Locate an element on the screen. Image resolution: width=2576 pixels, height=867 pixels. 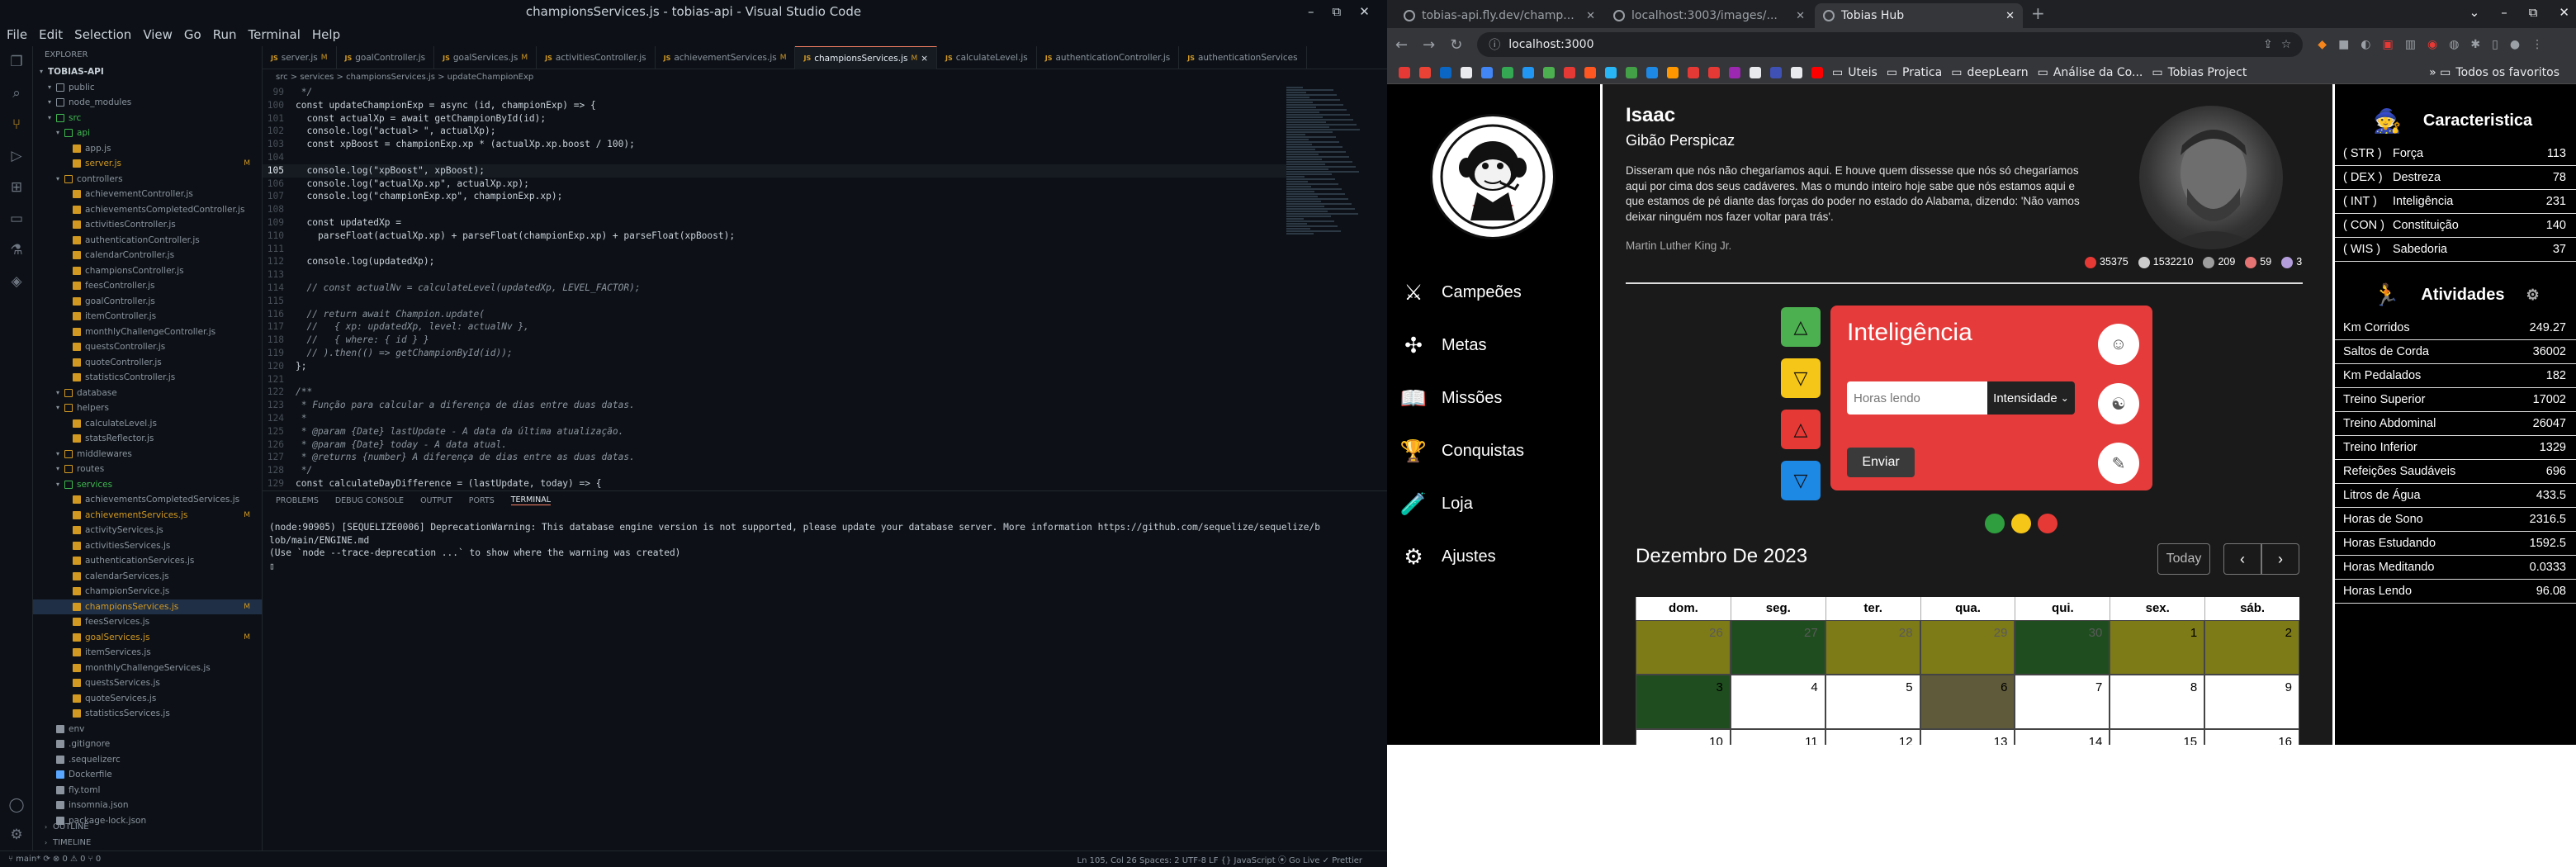
menu-terminal: Terminal is located at coordinates (275, 34).